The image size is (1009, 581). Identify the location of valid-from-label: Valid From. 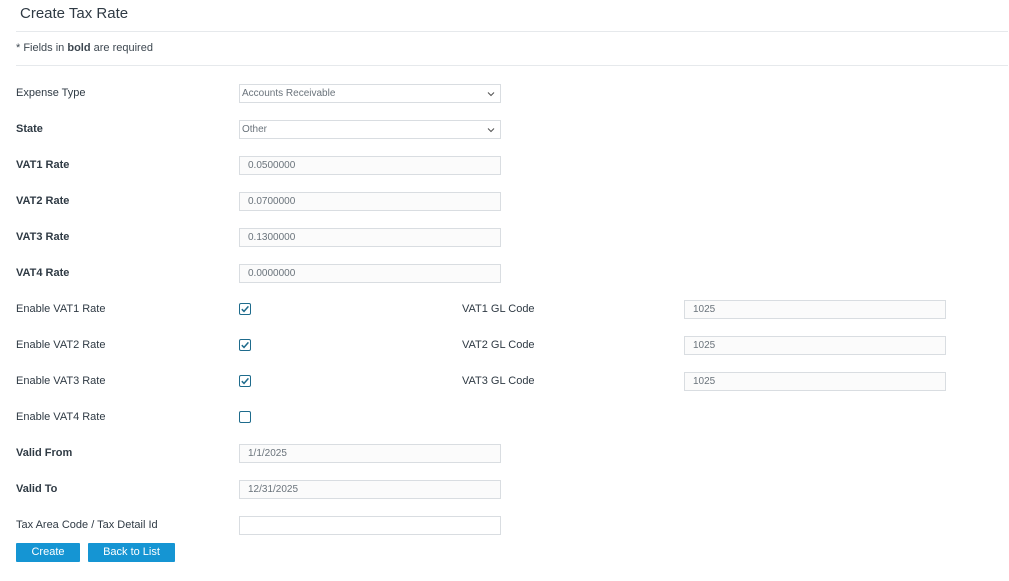
(44, 453).